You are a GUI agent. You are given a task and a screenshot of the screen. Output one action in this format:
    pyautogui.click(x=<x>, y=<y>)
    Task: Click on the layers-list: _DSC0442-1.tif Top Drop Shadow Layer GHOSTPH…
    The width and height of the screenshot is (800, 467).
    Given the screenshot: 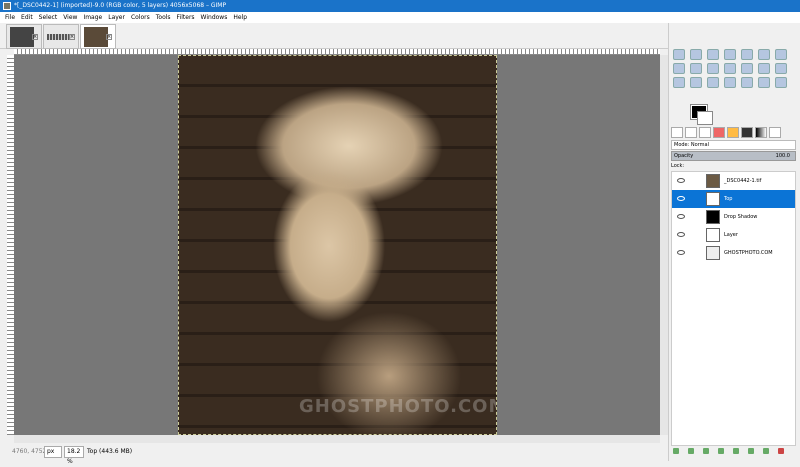 What is the action you would take?
    pyautogui.click(x=733, y=308)
    